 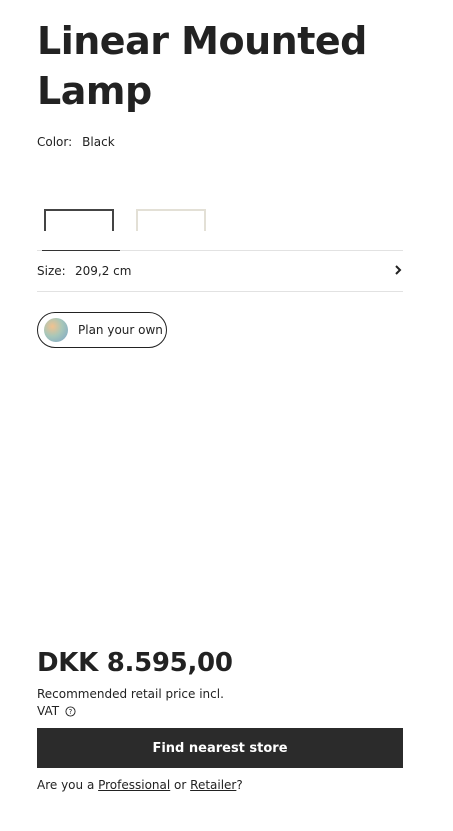 I want to click on pro-prefix: Are you a, so click(x=68, y=785).